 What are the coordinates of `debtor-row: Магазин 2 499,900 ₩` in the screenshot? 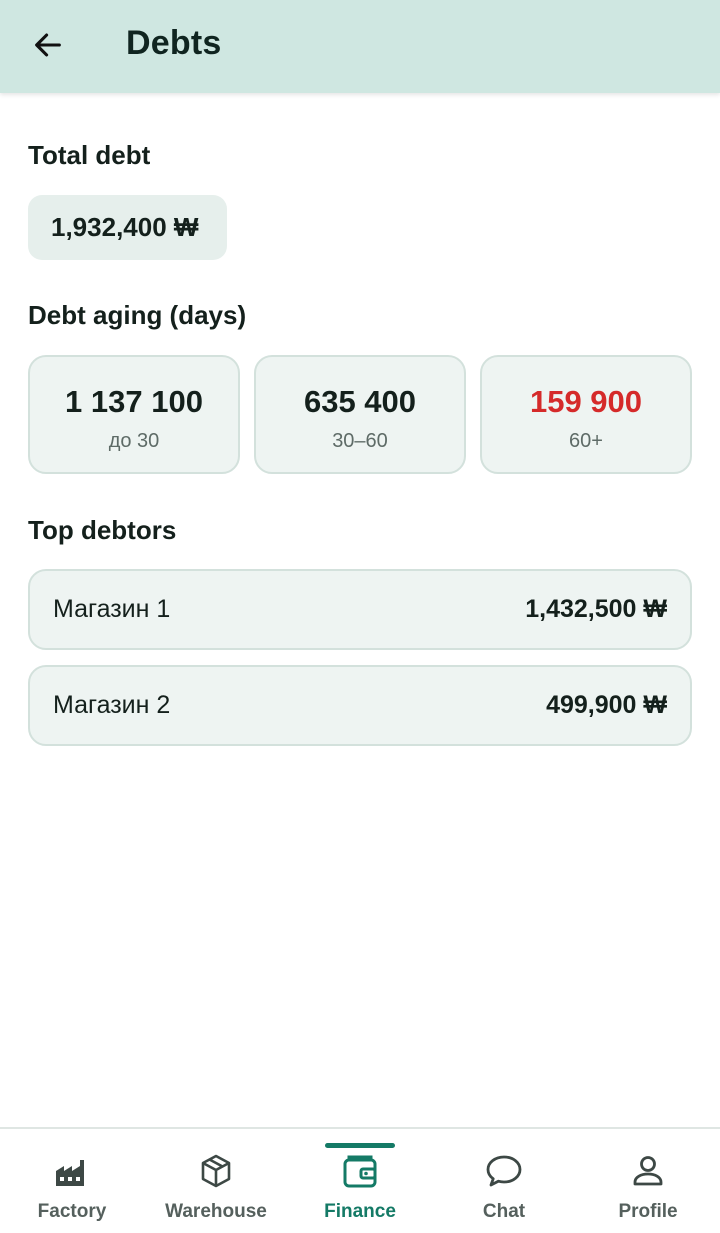 It's located at (360, 705).